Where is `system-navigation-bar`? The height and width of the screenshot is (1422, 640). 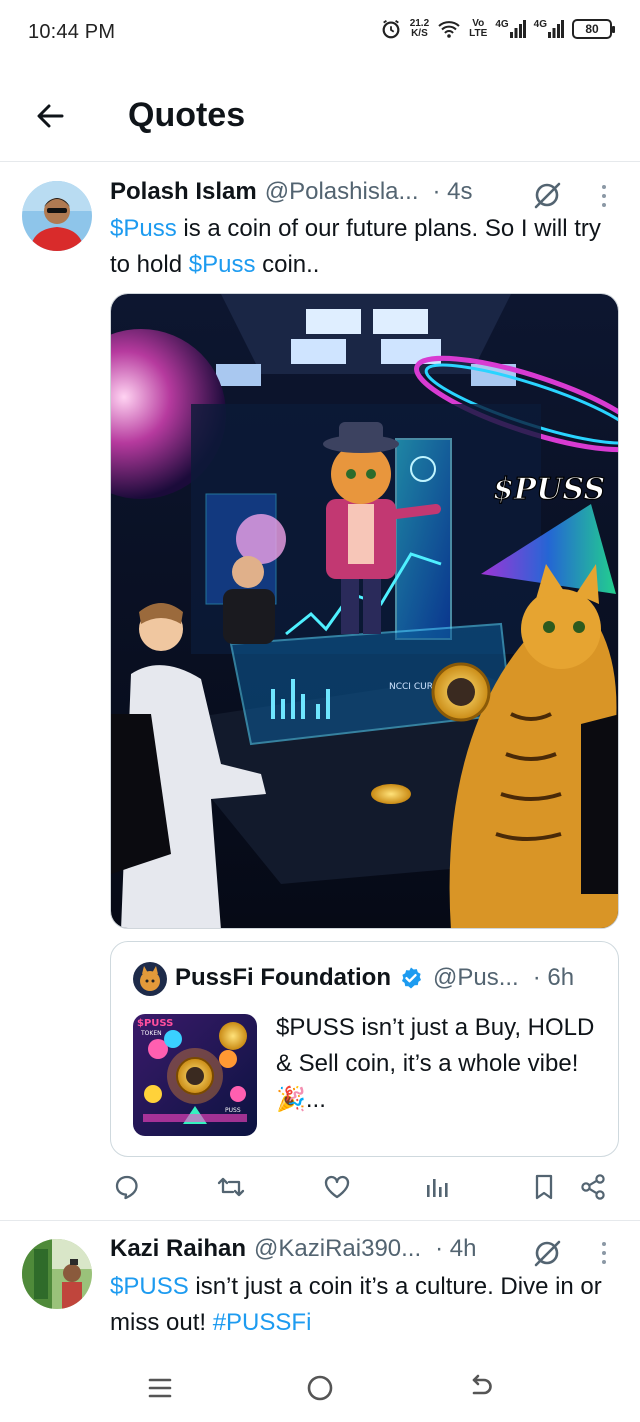
system-navigation-bar is located at coordinates (320, 1387).